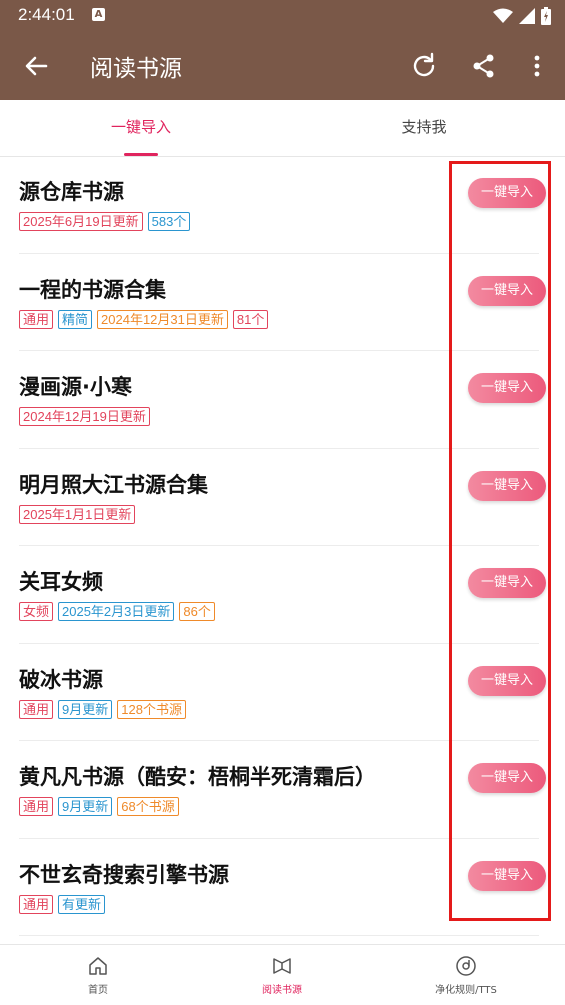  I want to click on nav-label-book-source: 阅读书源, so click(282, 990).